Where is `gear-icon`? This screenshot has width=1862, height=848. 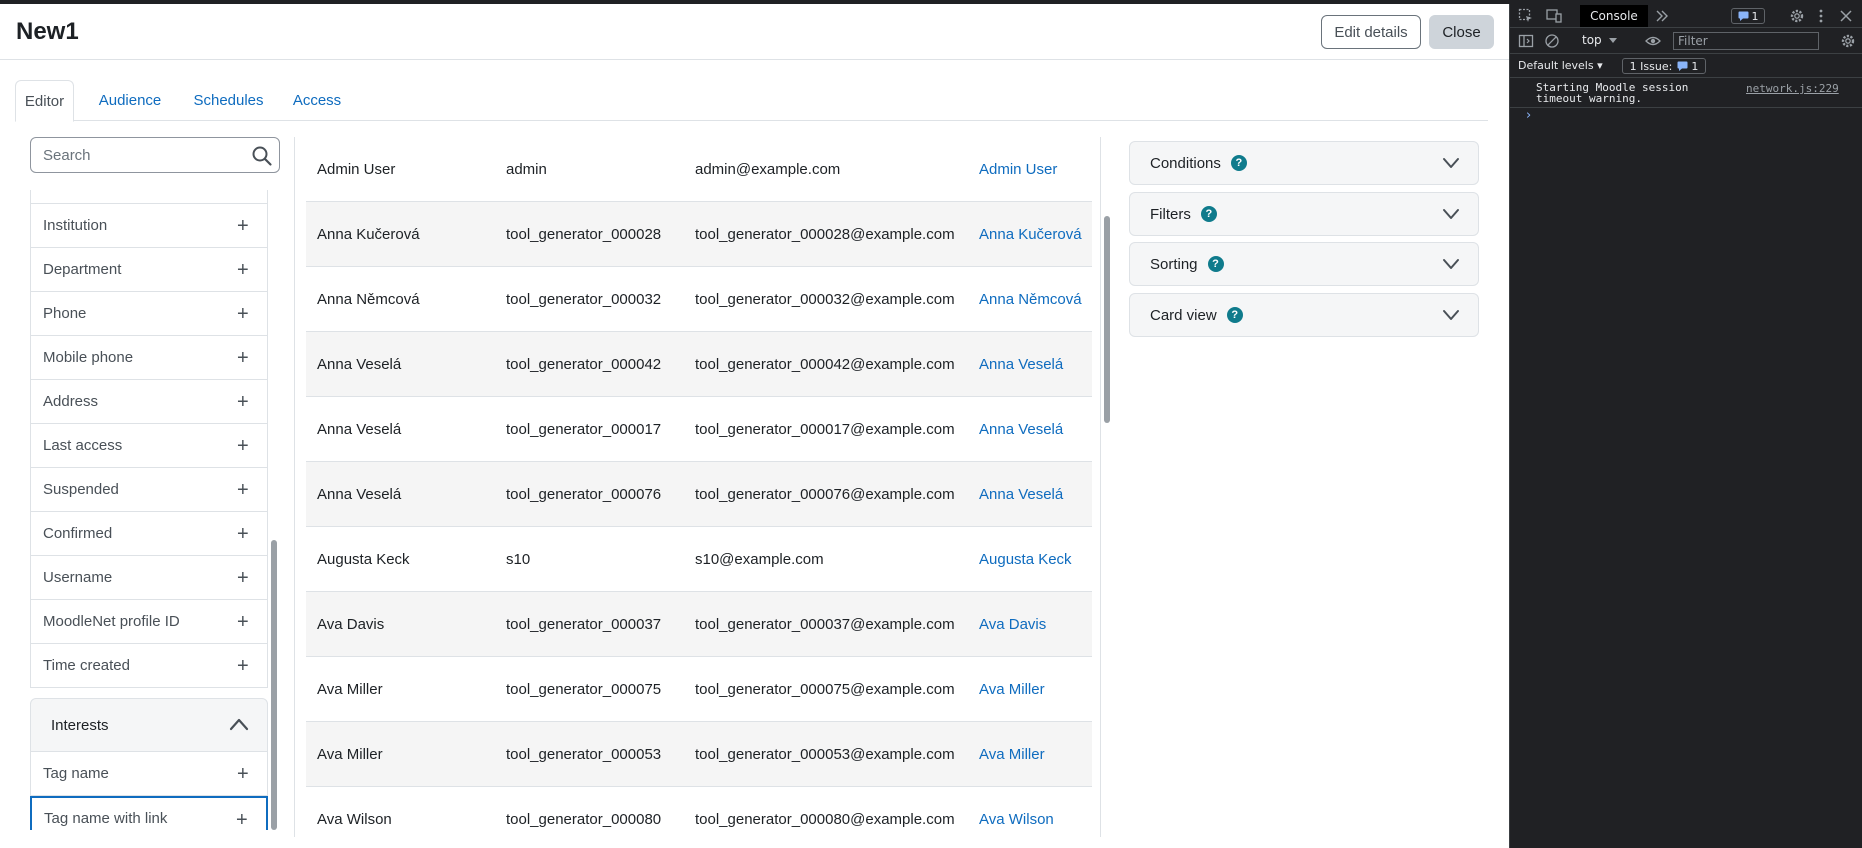
gear-icon is located at coordinates (1797, 16).